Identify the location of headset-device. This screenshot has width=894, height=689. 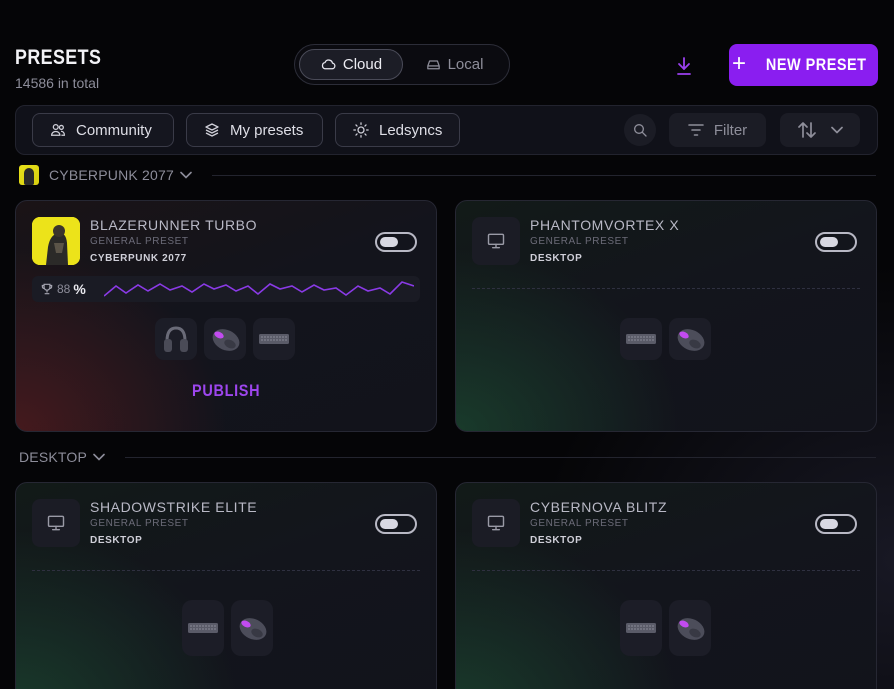
(176, 339).